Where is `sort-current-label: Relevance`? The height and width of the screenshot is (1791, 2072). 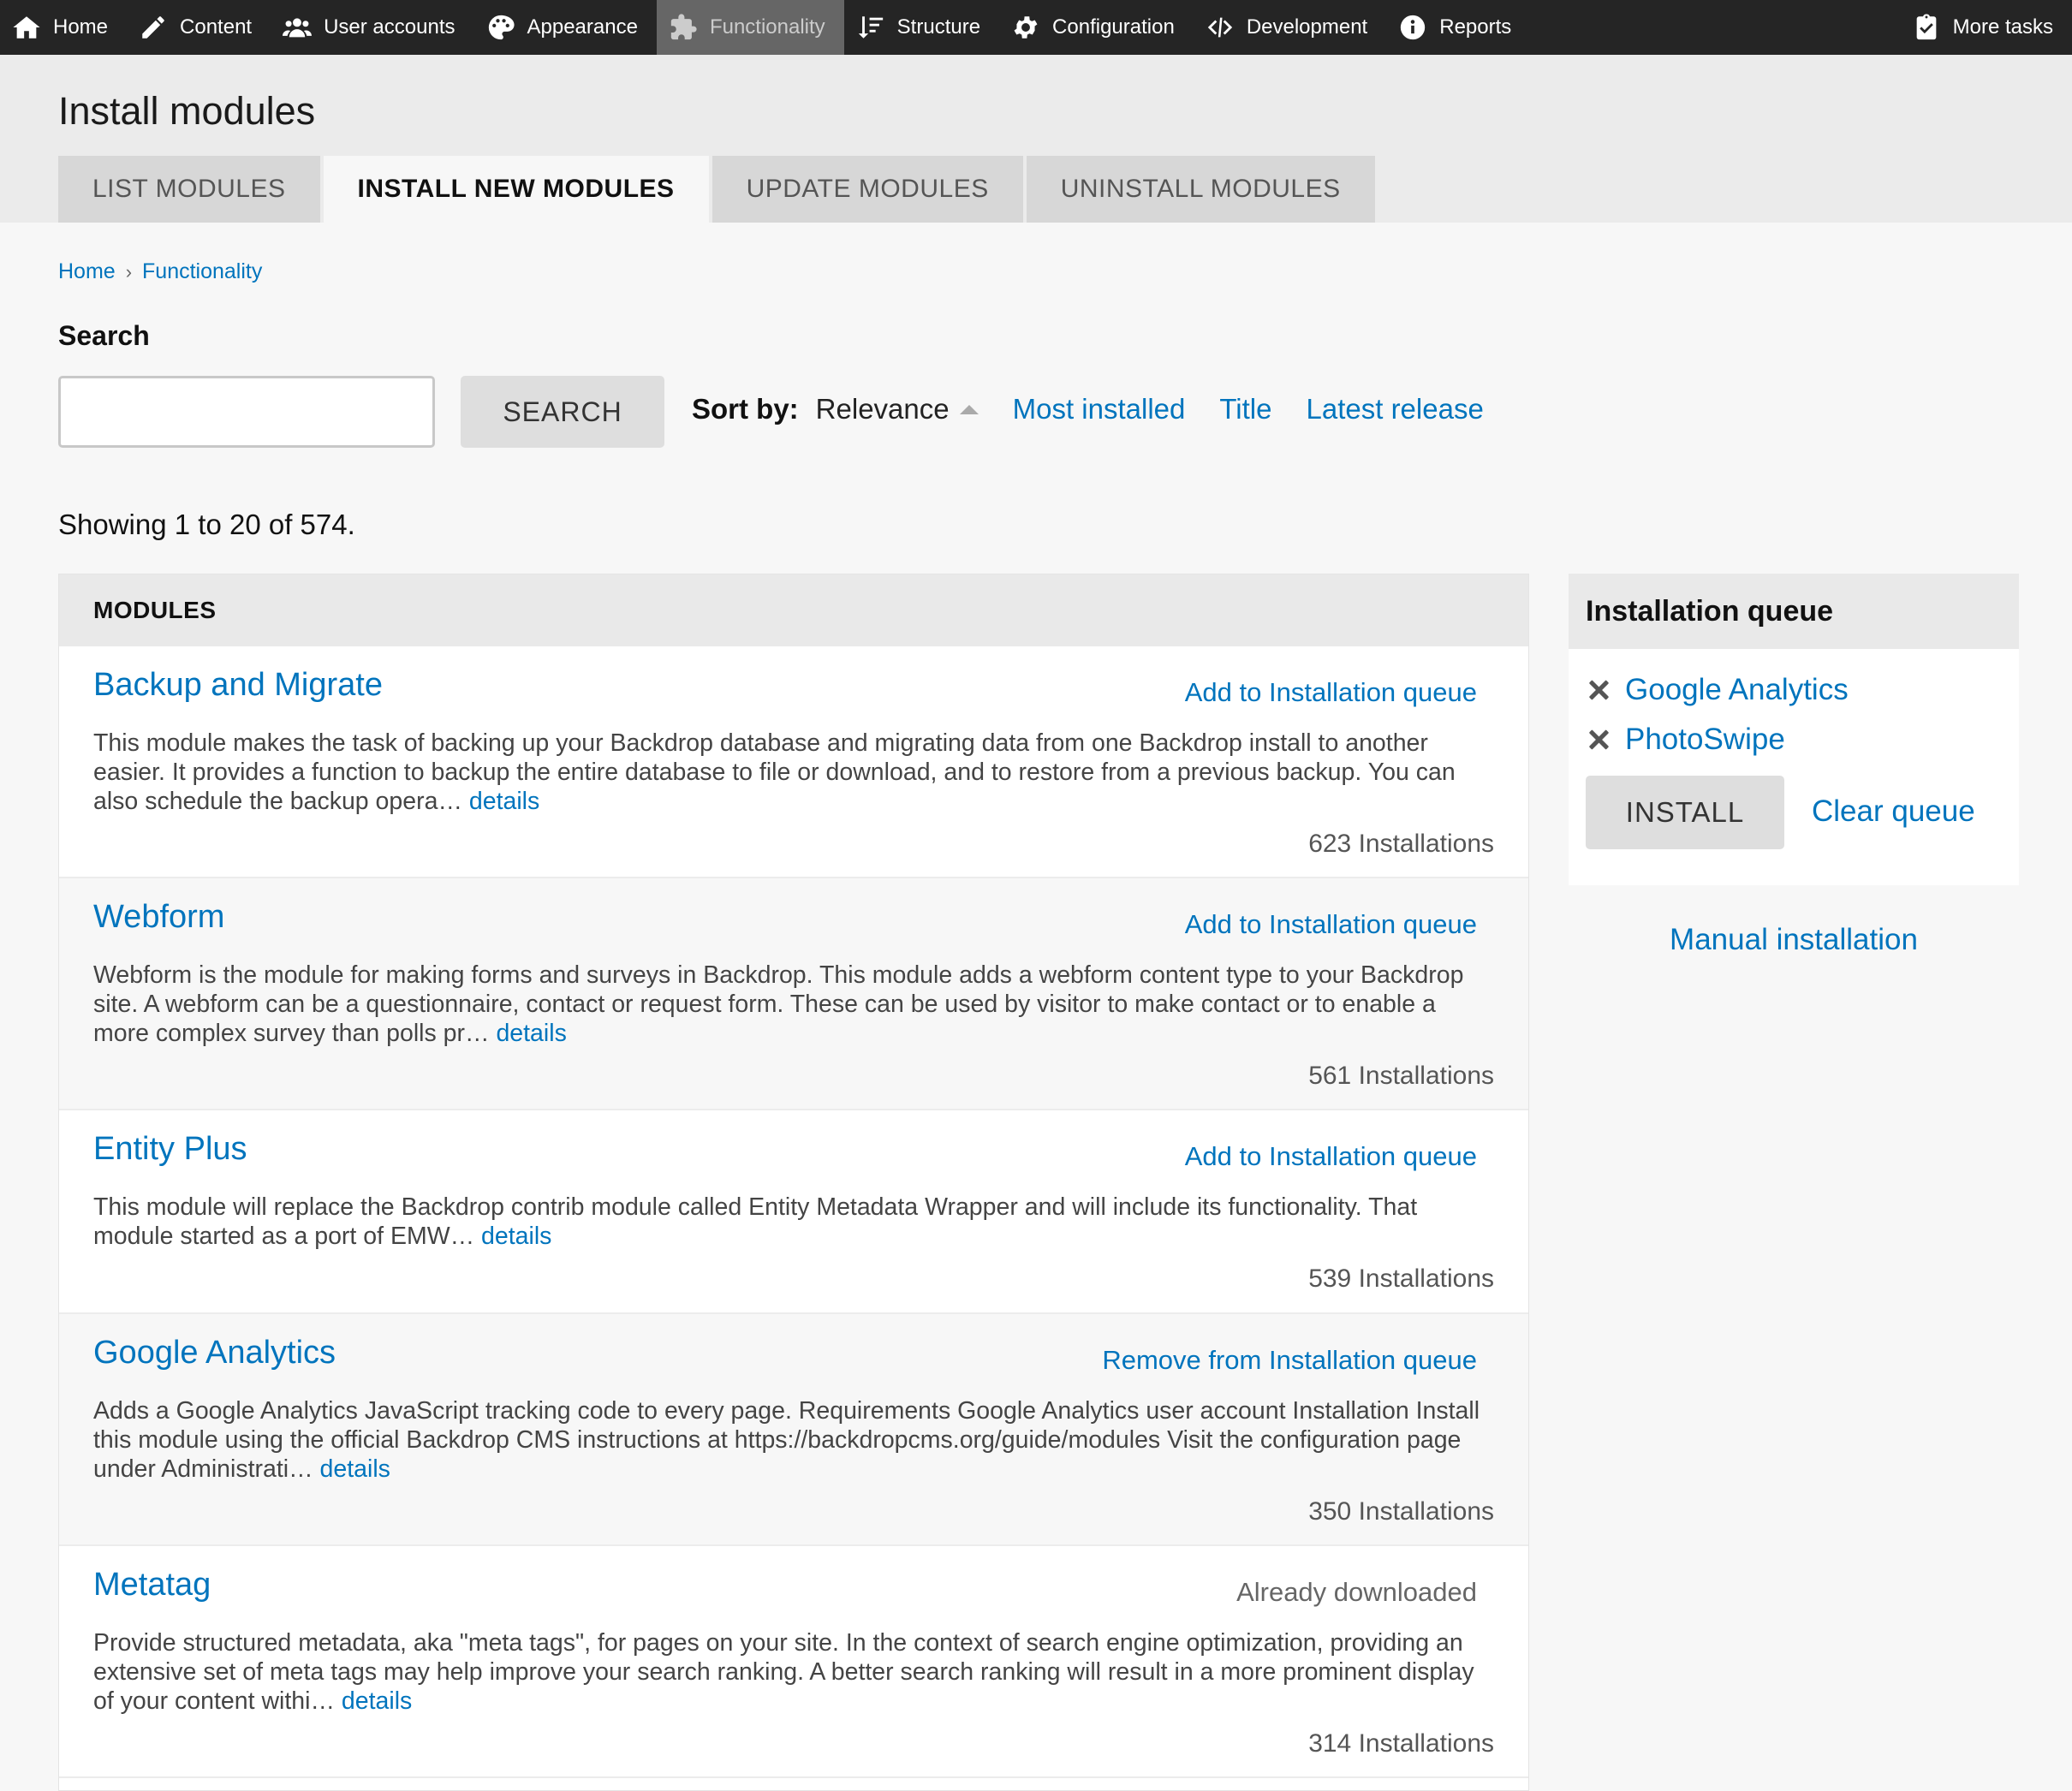
sort-current-label: Relevance is located at coordinates (882, 409).